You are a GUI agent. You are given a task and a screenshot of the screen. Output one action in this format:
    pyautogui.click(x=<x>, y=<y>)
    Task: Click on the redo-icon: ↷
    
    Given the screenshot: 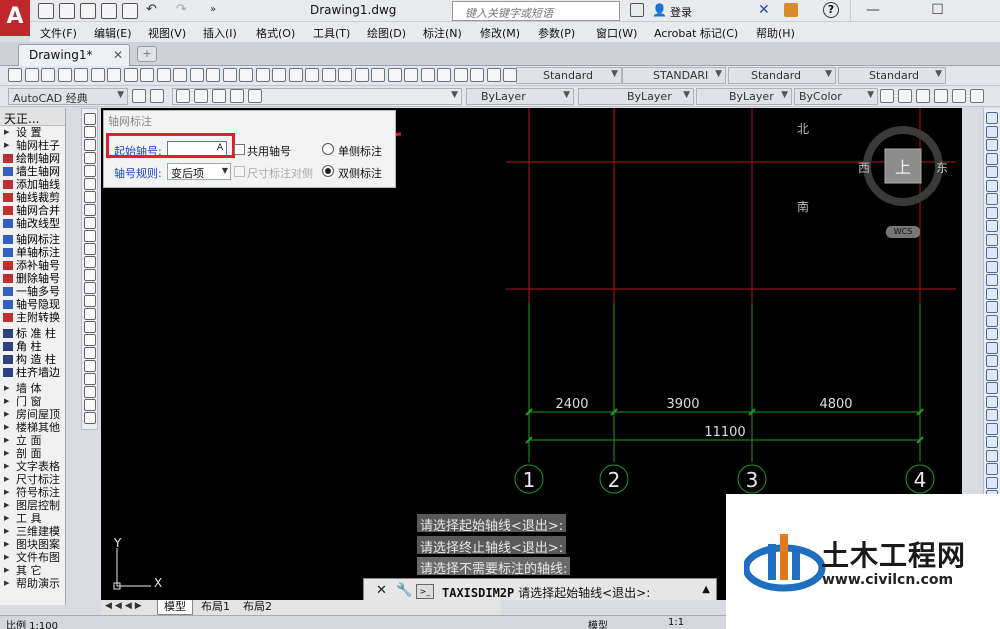 What is the action you would take?
    pyautogui.click(x=181, y=9)
    